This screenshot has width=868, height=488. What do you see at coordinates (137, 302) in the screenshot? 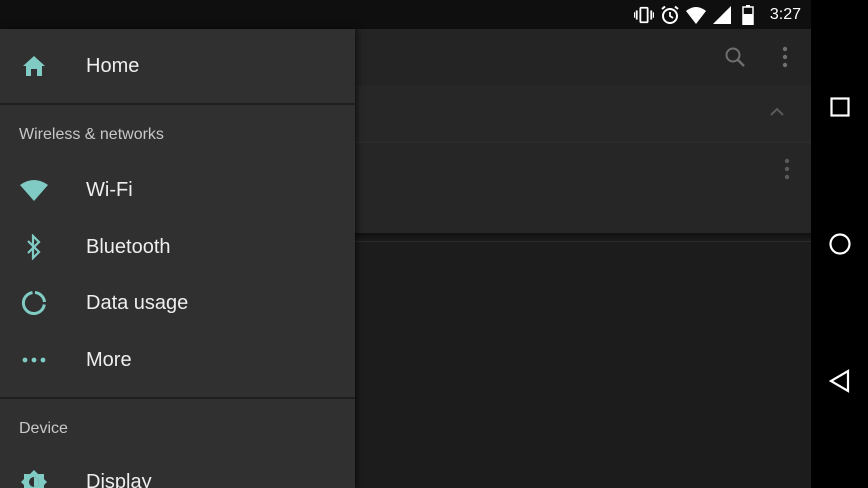
I see `drawer-item-label: Data usage` at bounding box center [137, 302].